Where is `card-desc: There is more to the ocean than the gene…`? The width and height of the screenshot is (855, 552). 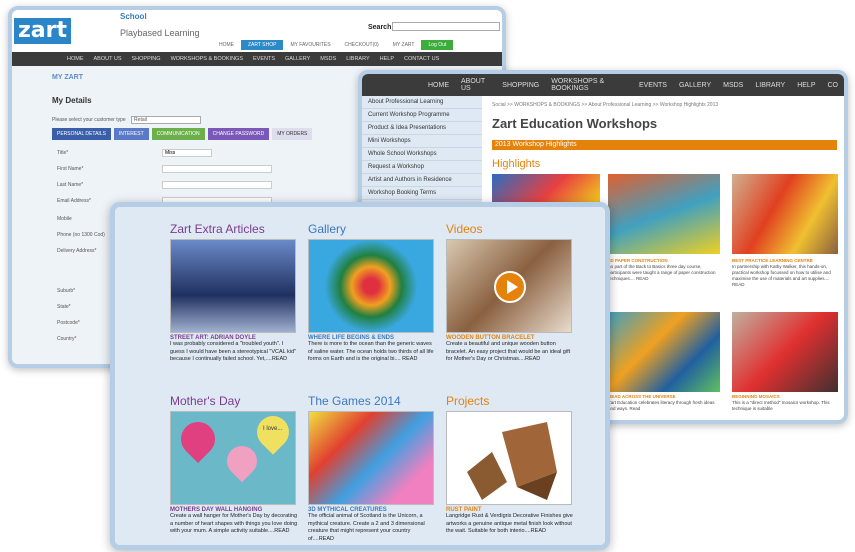
card-desc: There is more to the ocean than the gene… is located at coordinates (371, 351).